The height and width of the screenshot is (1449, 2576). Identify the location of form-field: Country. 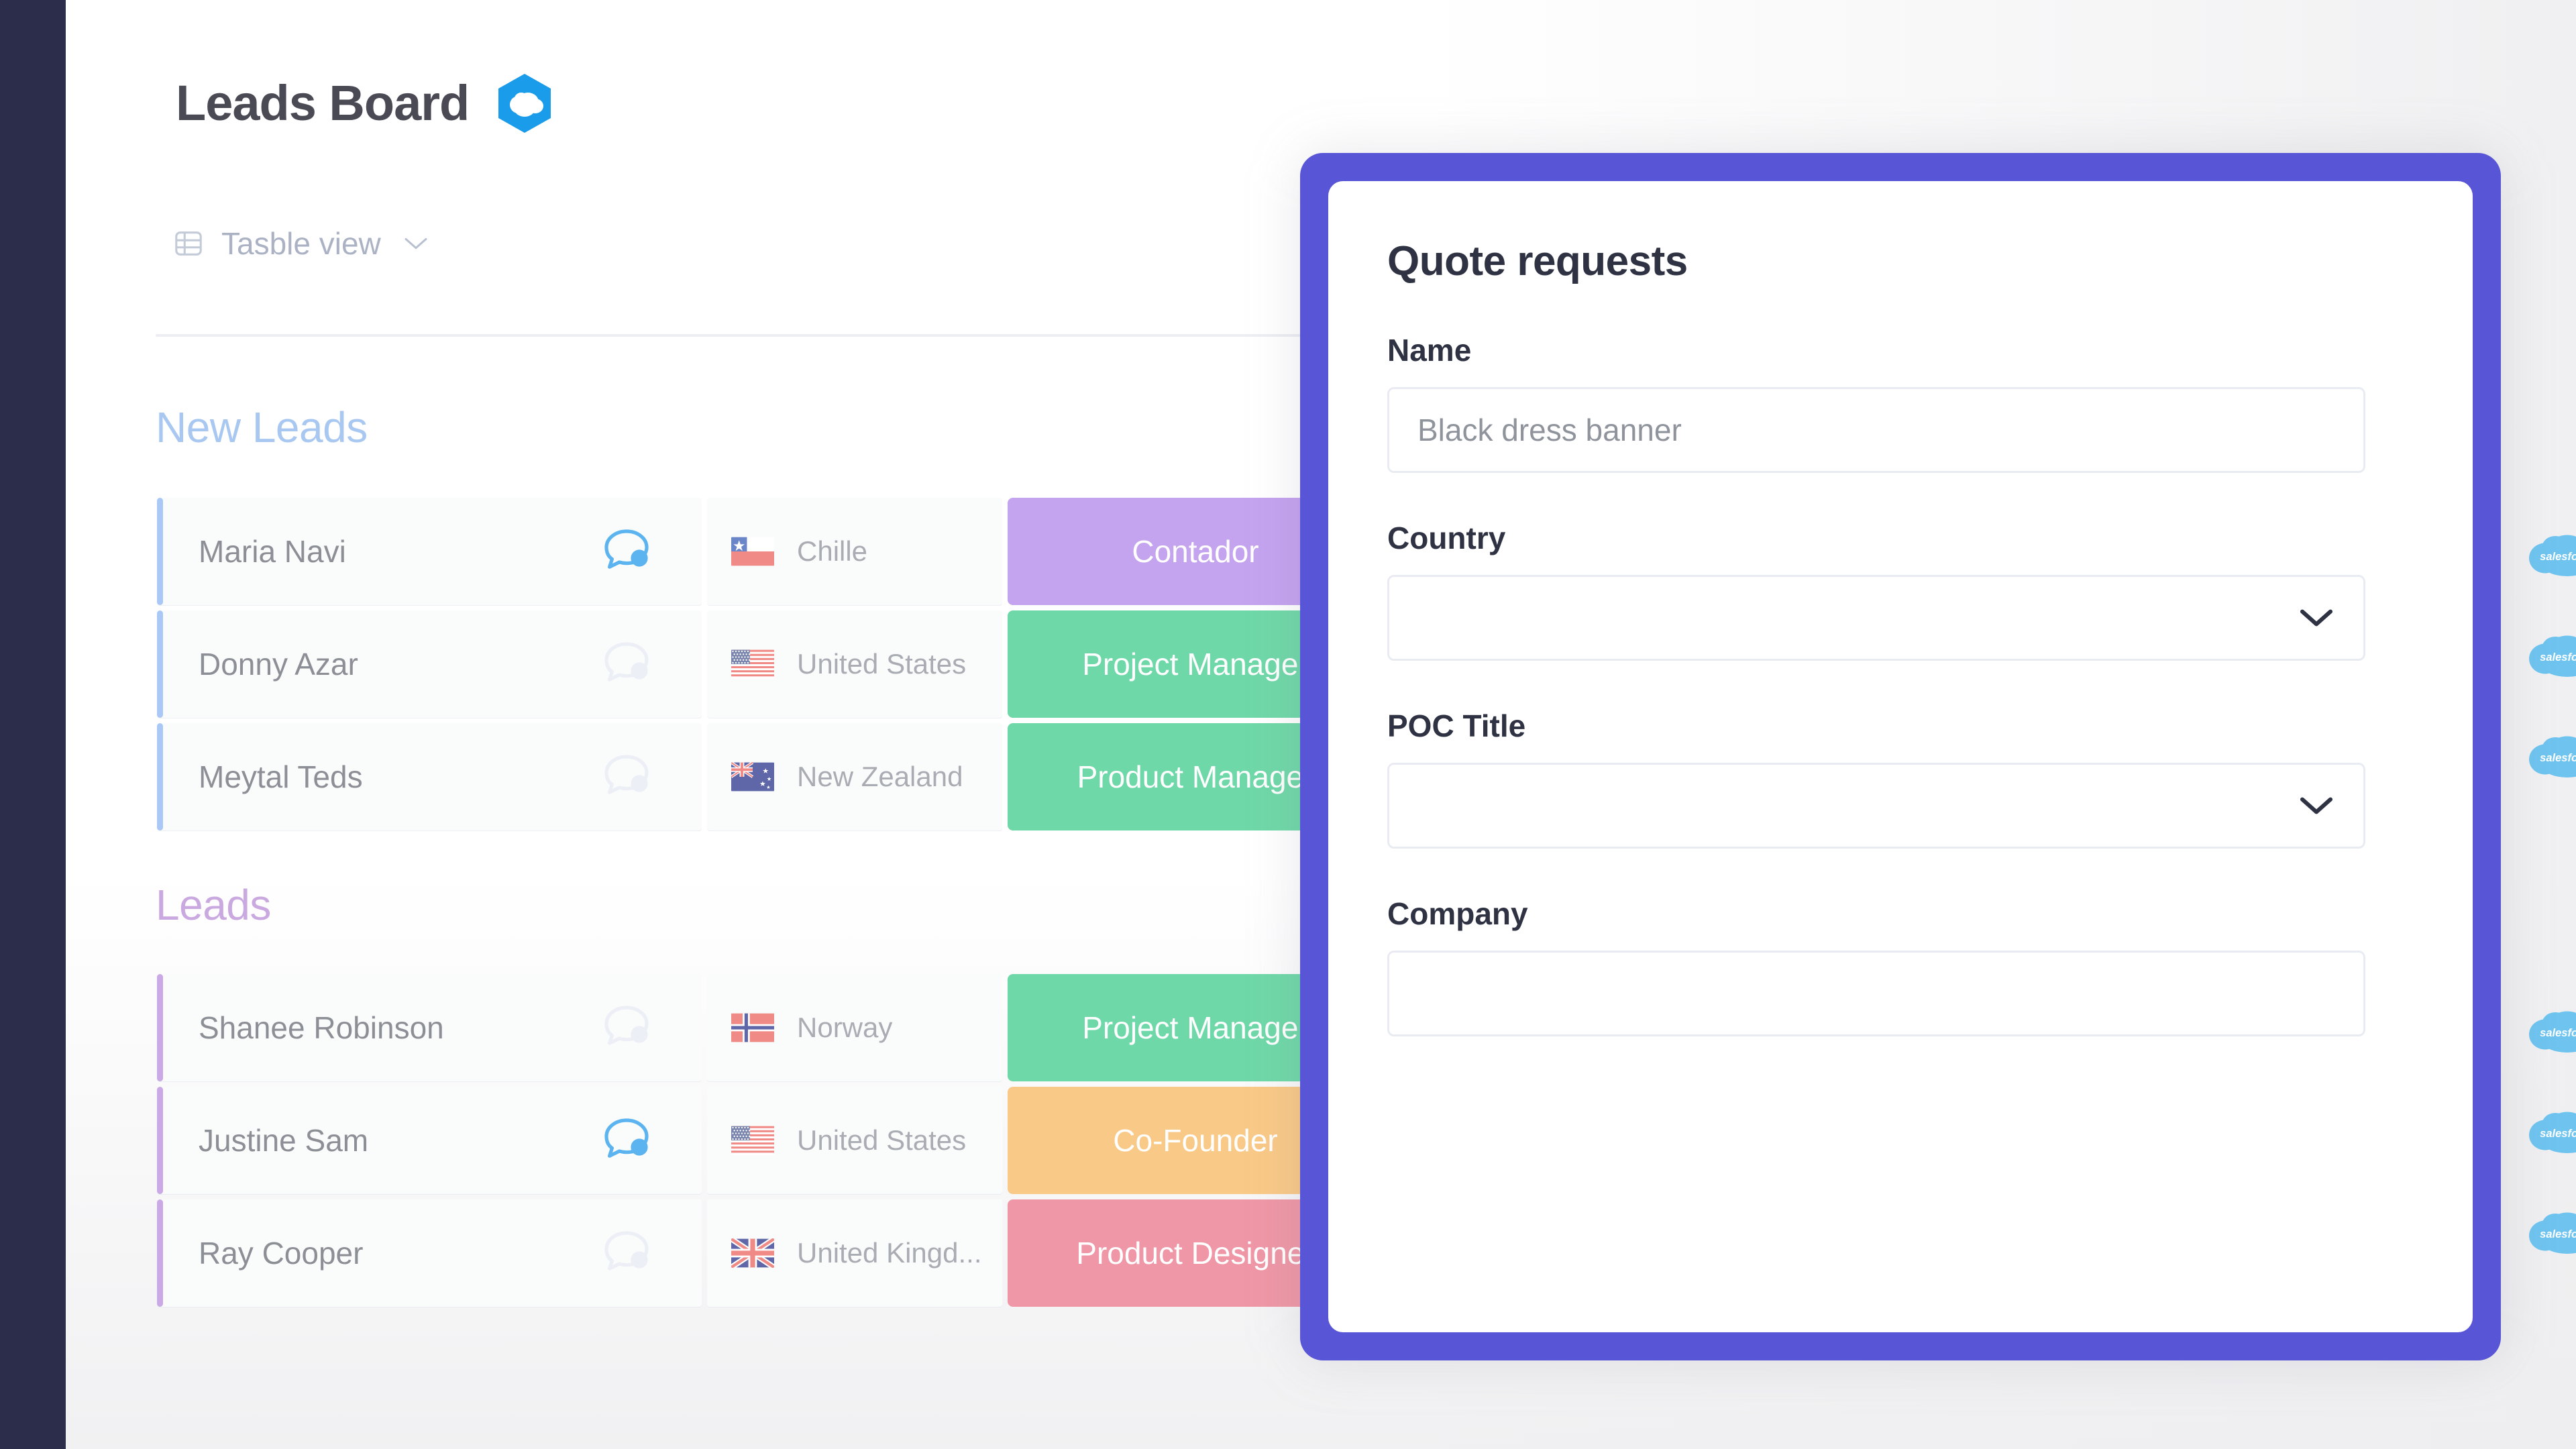
(1900, 590).